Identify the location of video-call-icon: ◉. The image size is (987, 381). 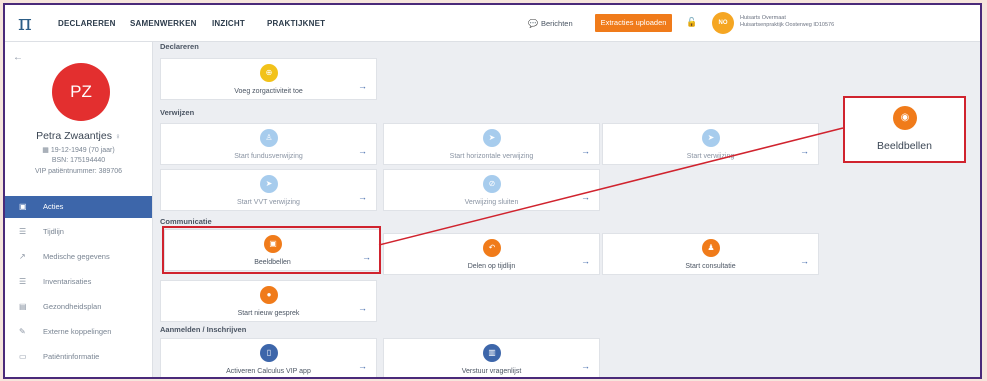
(905, 118).